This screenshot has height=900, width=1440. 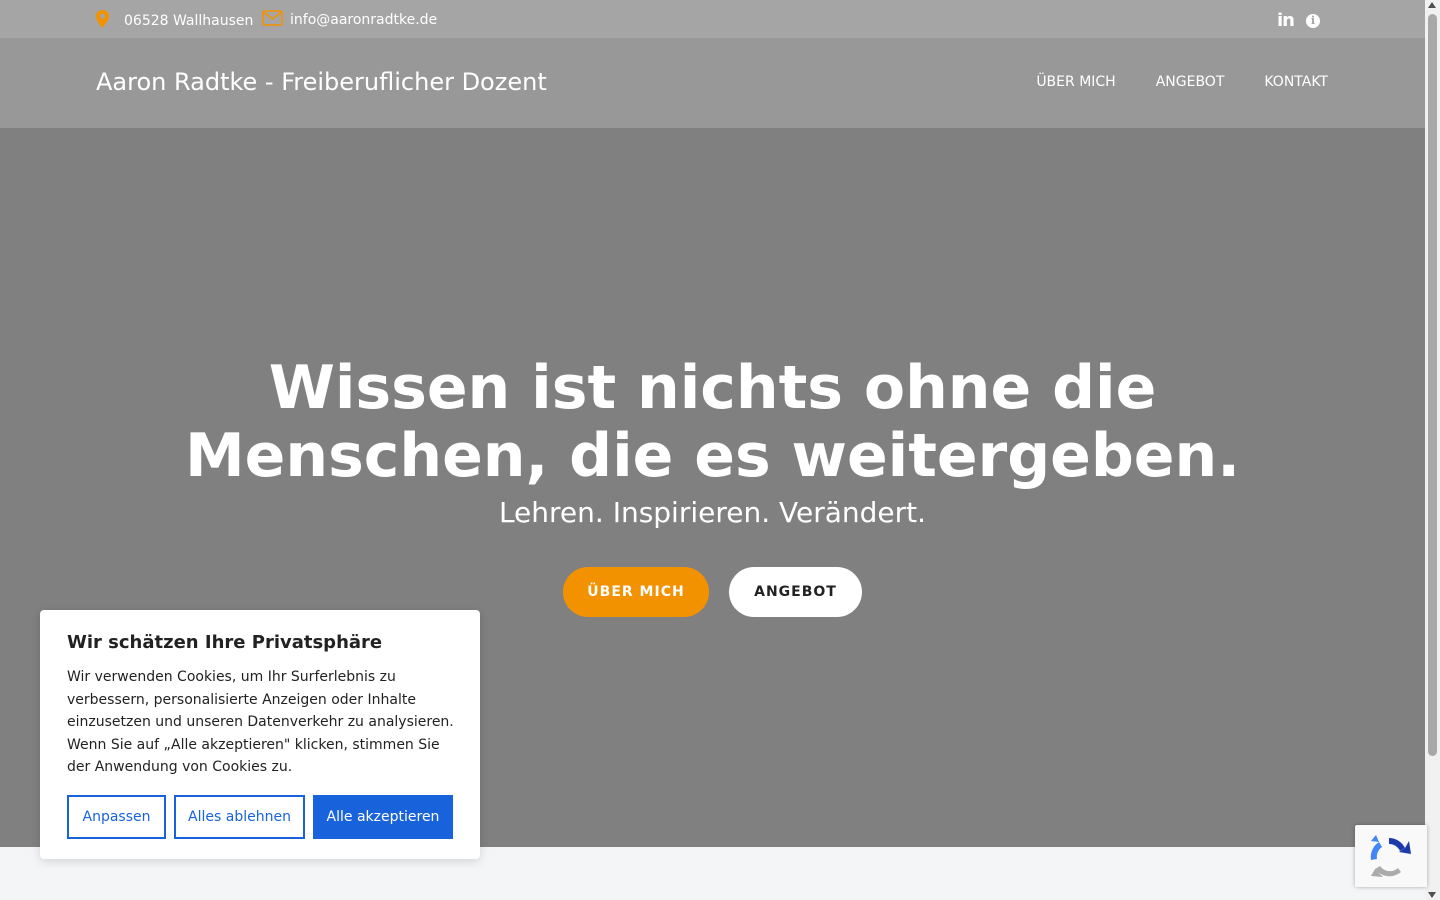 What do you see at coordinates (363, 20) in the screenshot?
I see `email-link: info@aaronradtke.de` at bounding box center [363, 20].